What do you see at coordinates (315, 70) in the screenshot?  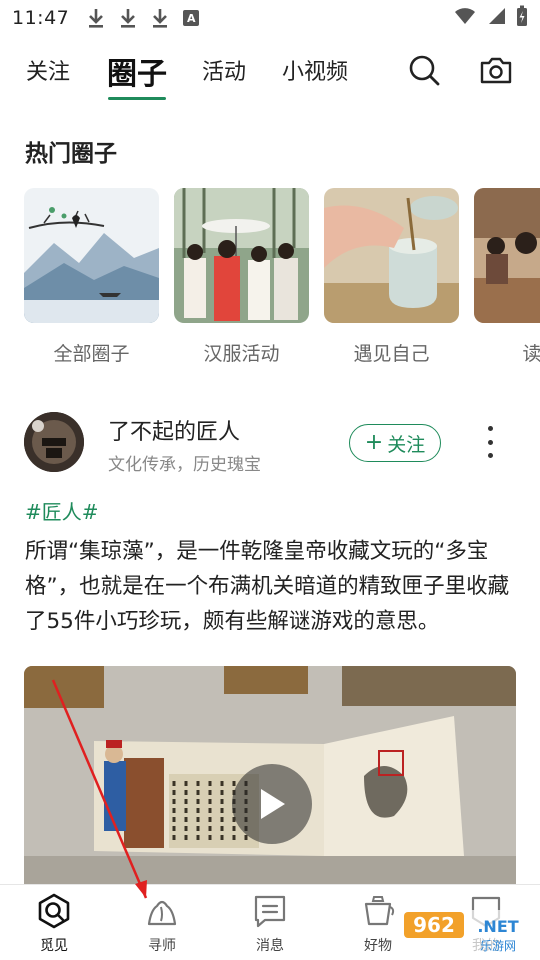 I see `tab-short-videos: 小视频` at bounding box center [315, 70].